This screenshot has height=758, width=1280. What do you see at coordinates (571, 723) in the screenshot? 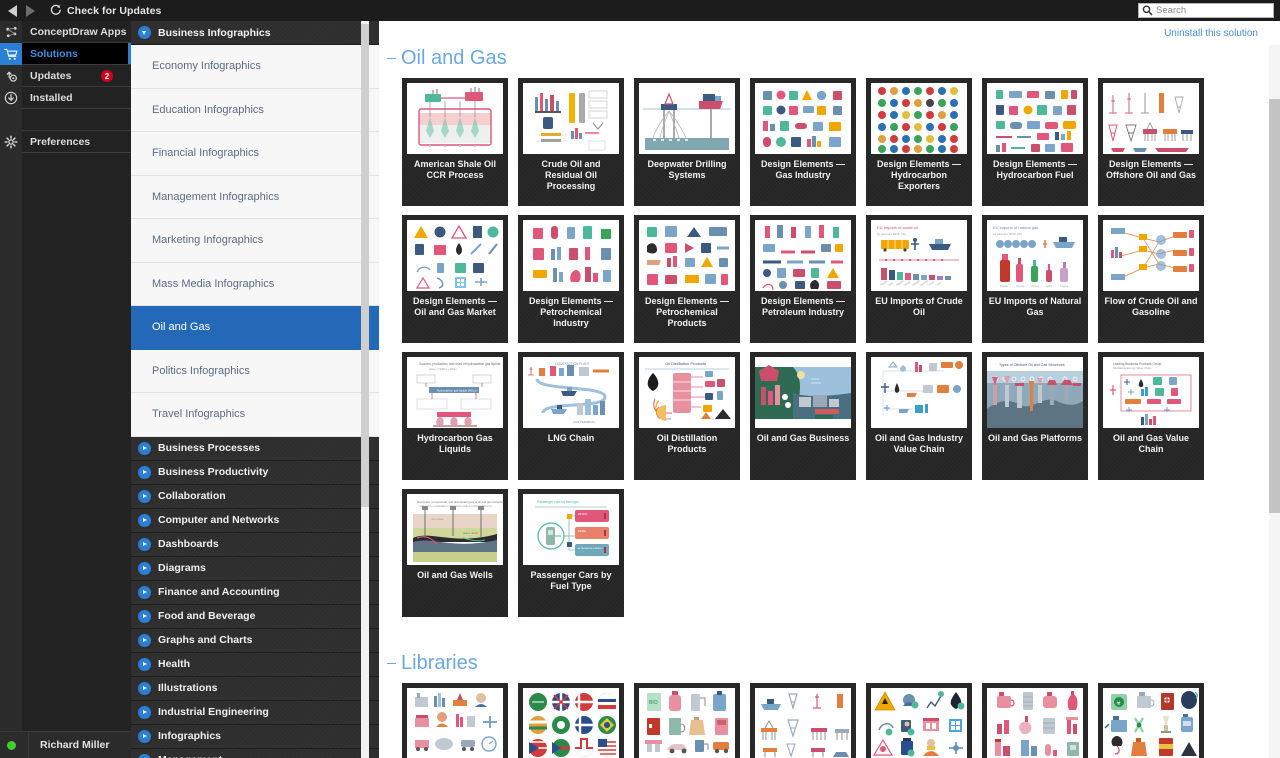
I see `library-thumbnail` at bounding box center [571, 723].